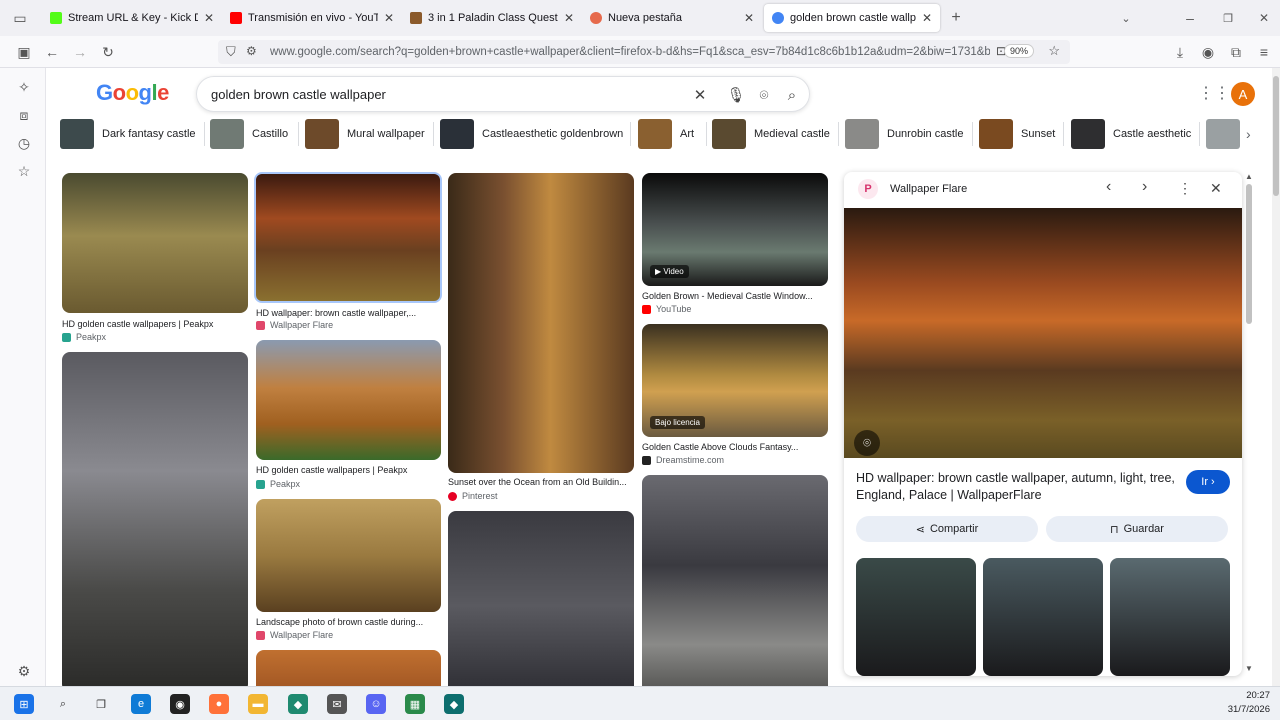 This screenshot has width=1280, height=720. Describe the element at coordinates (180, 704) in the screenshot. I see `taskbar-obs-icon: ◉` at that location.